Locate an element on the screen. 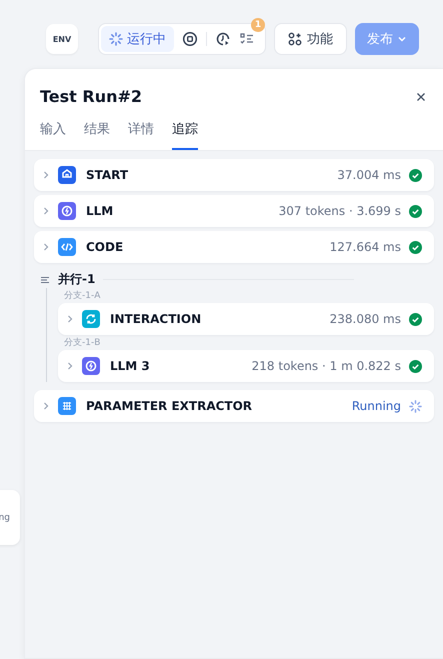 This screenshot has height=659, width=443. notification-badge: 1 is located at coordinates (258, 25).